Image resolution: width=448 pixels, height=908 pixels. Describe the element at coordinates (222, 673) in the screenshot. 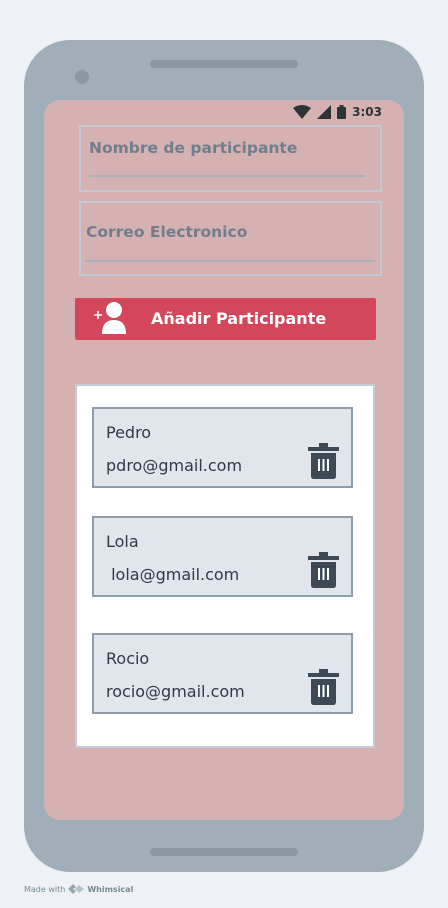

I see `participant-card: Rocio rocio@gmail.com` at that location.